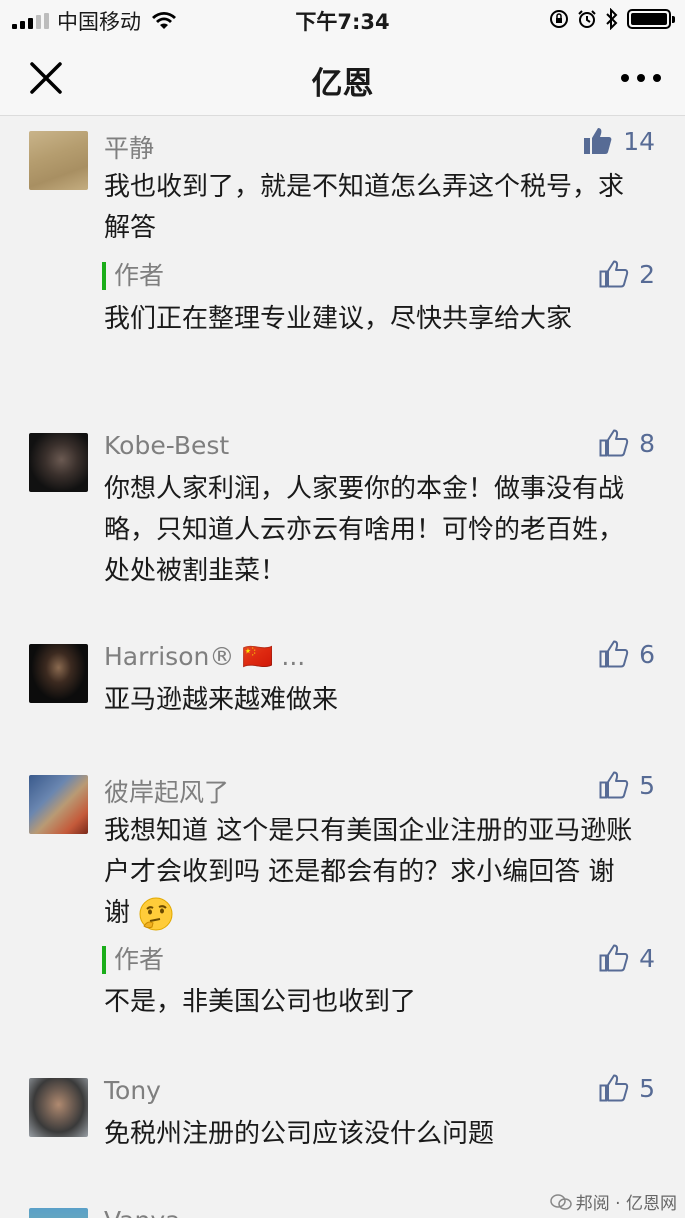 The height and width of the screenshot is (1218, 685). I want to click on reply-like-button: 2, so click(627, 274).